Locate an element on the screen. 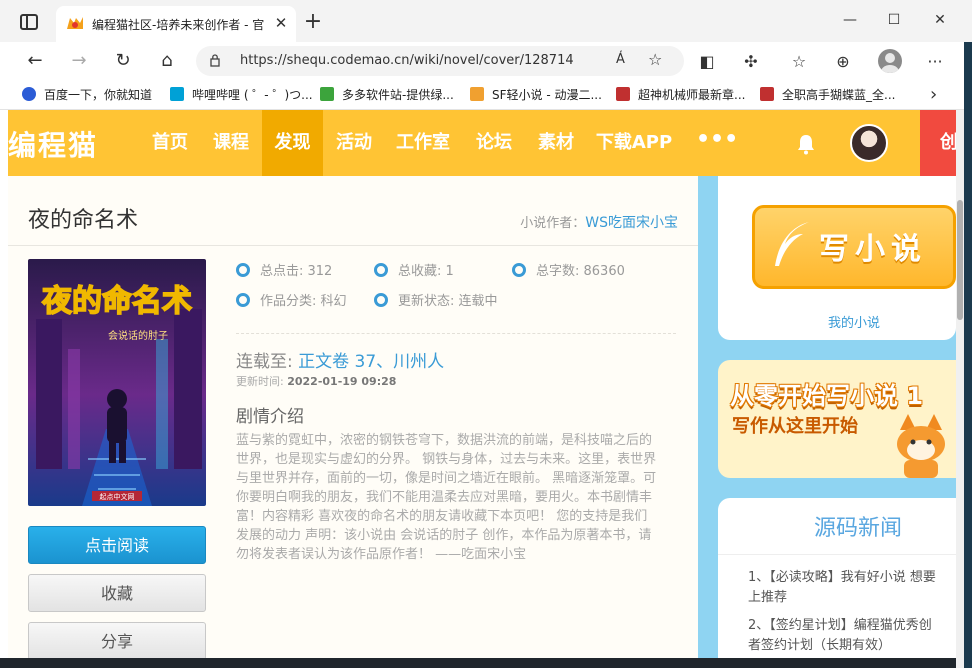 The height and width of the screenshot is (668, 972). maximize-button: ☐ is located at coordinates (894, 20).